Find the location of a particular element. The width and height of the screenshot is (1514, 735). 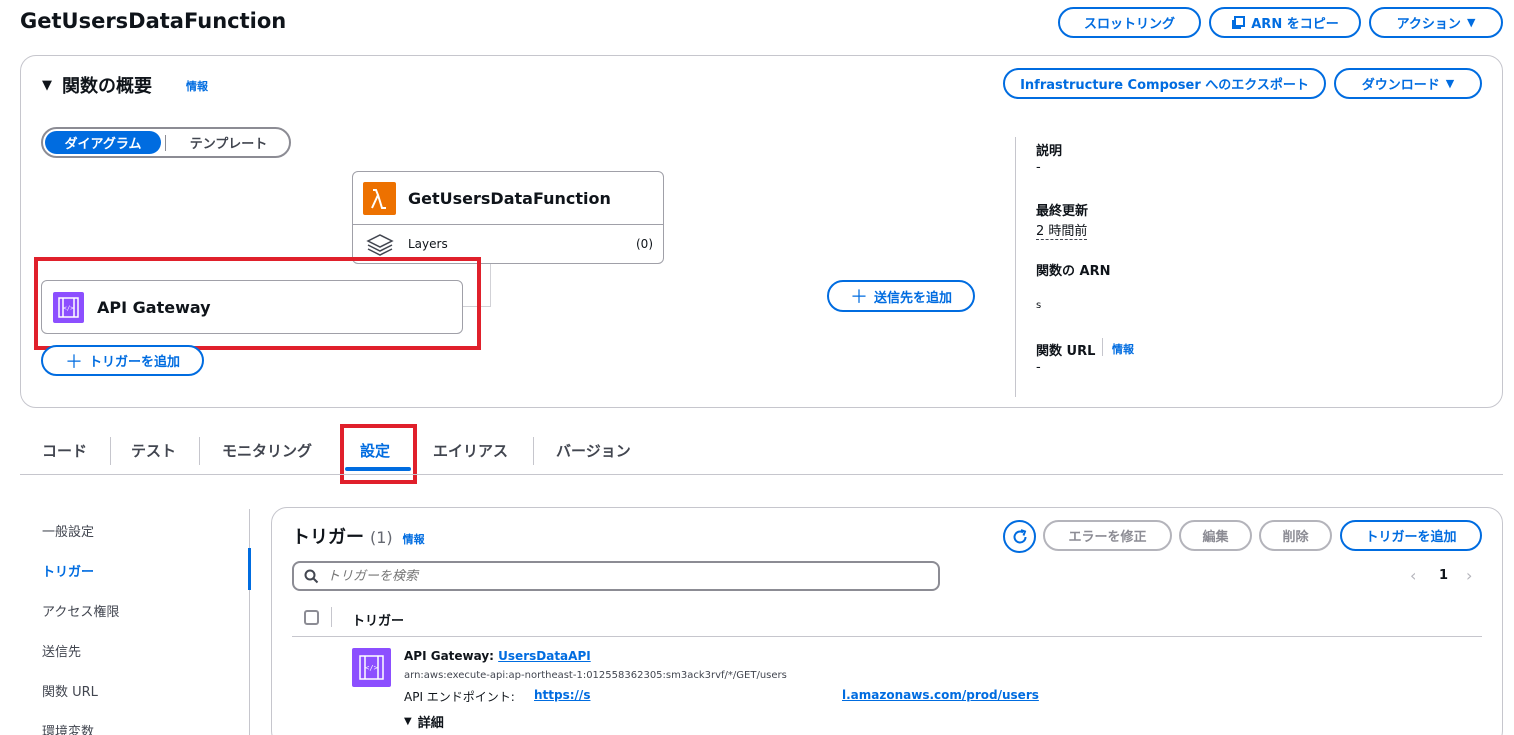

diagram-toggle-label: ダイアグラム is located at coordinates (103, 144).